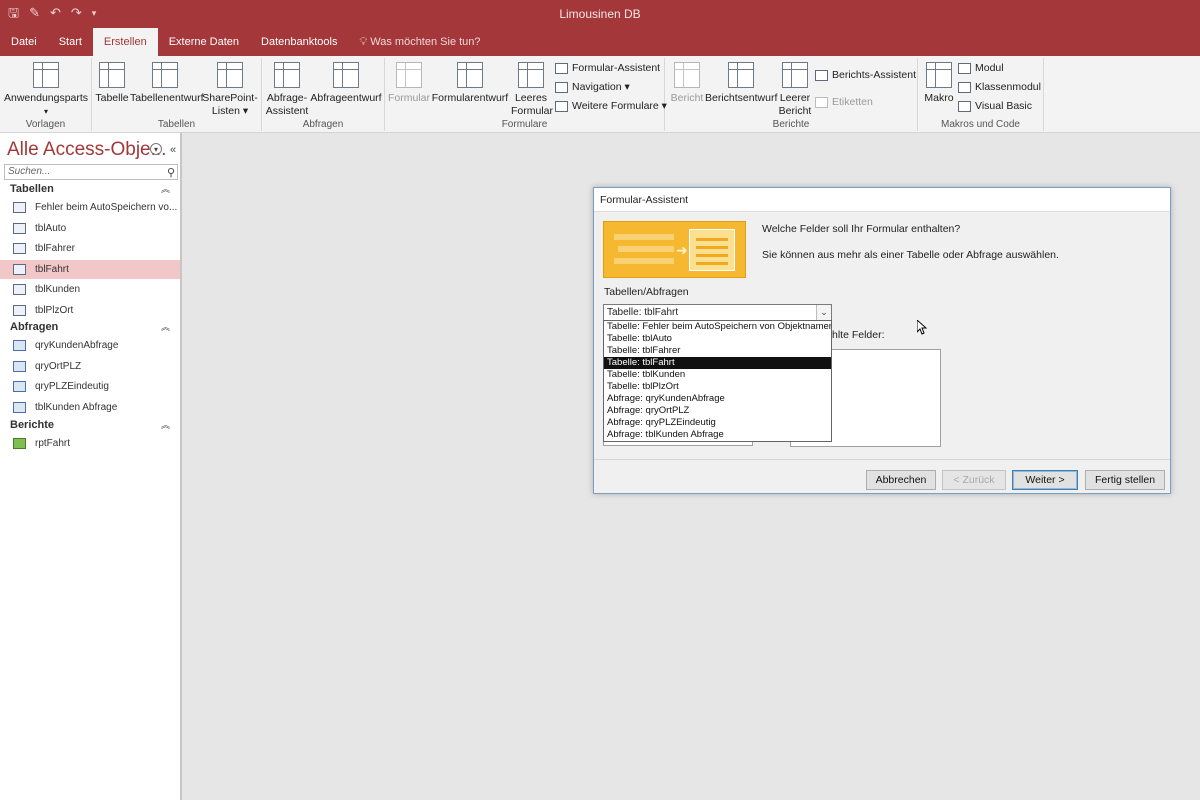 The width and height of the screenshot is (1200, 800). What do you see at coordinates (70, 42) in the screenshot?
I see `tab-start: Start` at bounding box center [70, 42].